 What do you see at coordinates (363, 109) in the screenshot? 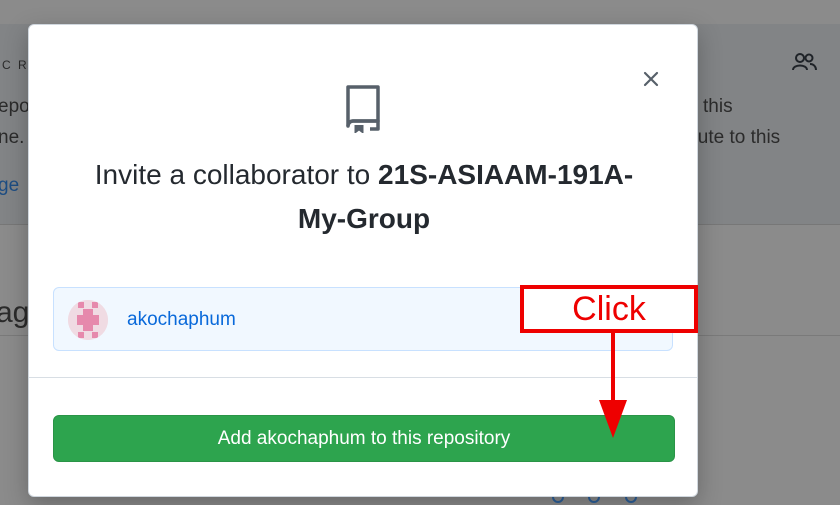
I see `repo-icon` at bounding box center [363, 109].